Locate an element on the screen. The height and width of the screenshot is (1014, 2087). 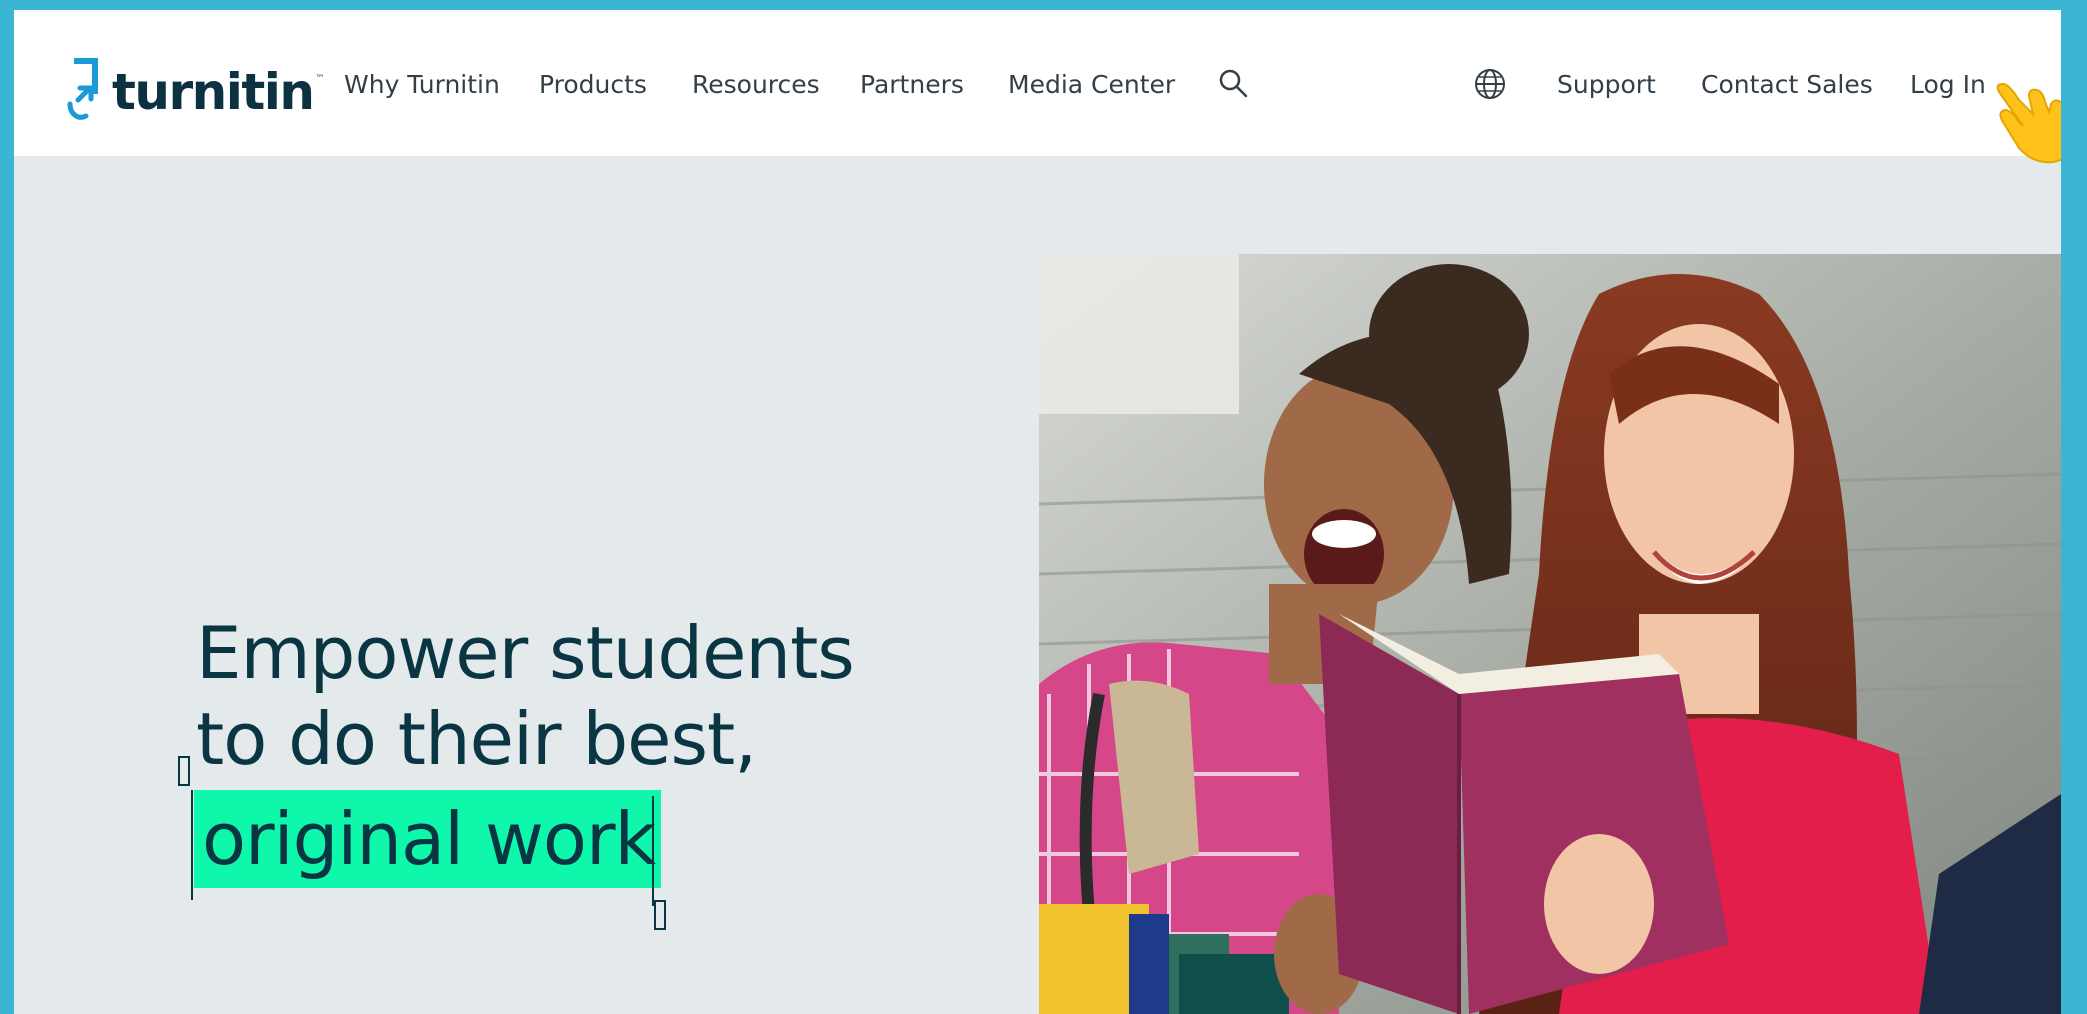
nav-products: Products is located at coordinates (593, 85).